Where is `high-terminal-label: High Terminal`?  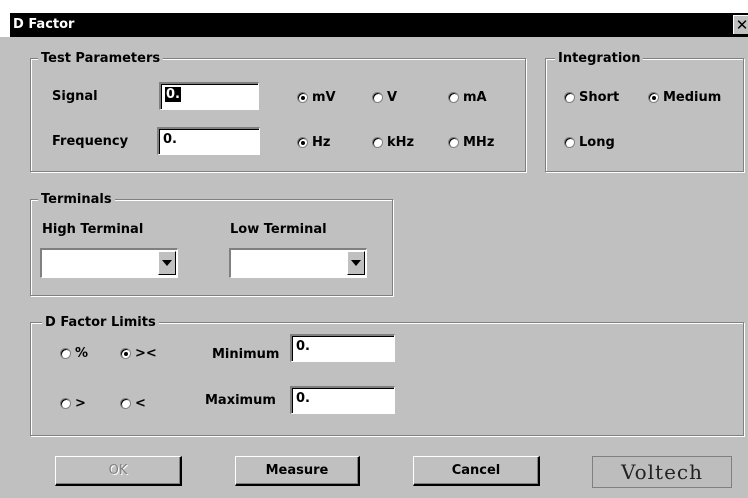
high-terminal-label: High Terminal is located at coordinates (93, 229).